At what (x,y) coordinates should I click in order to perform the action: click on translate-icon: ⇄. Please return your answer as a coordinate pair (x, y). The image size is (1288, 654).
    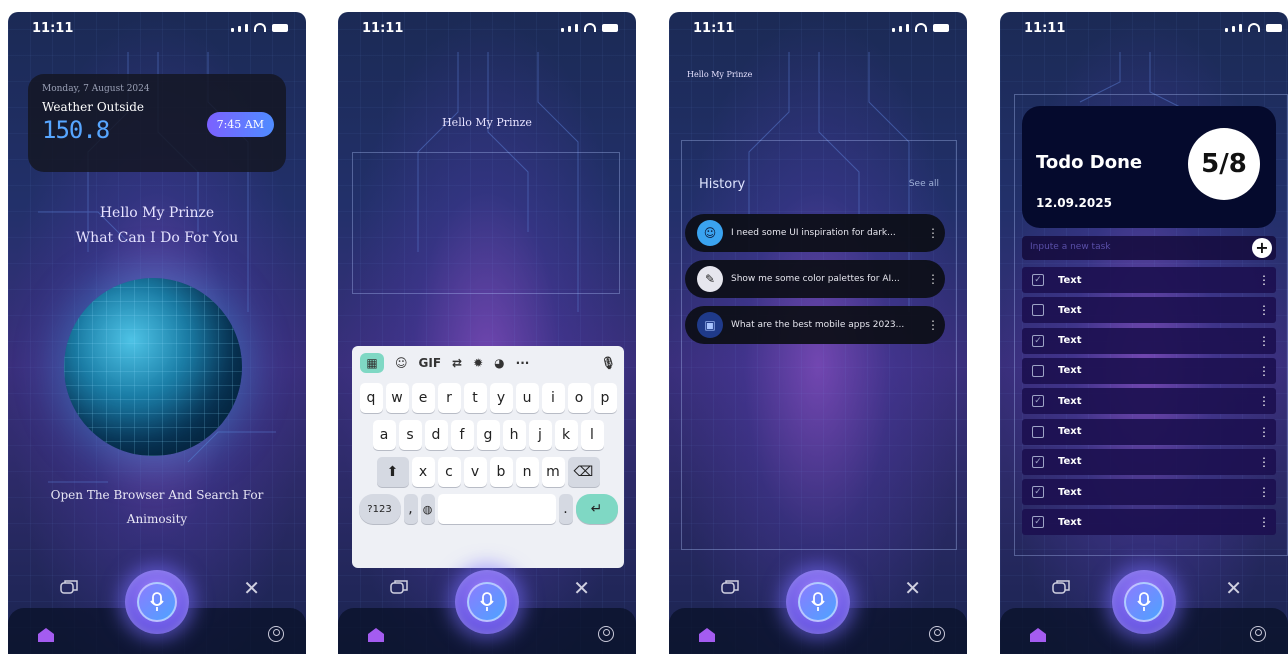
    Looking at the image, I should click on (457, 363).